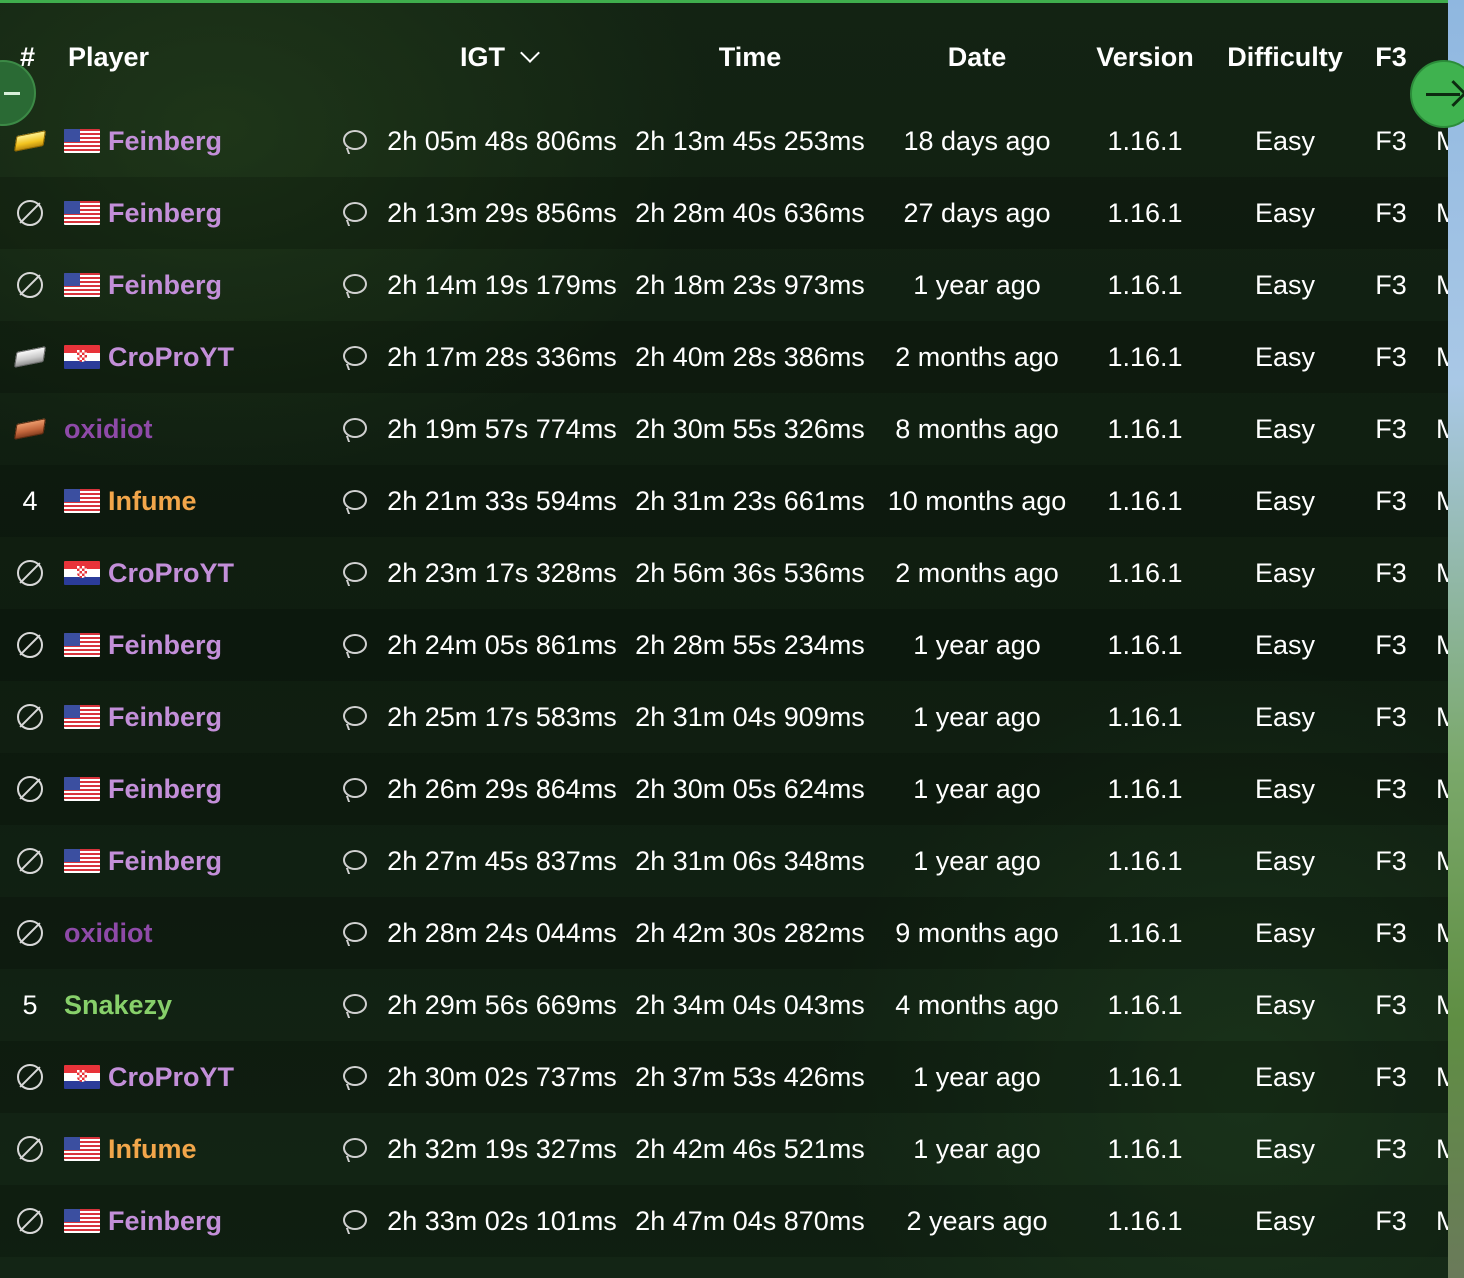 The image size is (1464, 1278). What do you see at coordinates (530, 53) in the screenshot?
I see `chevron-down-icon` at bounding box center [530, 53].